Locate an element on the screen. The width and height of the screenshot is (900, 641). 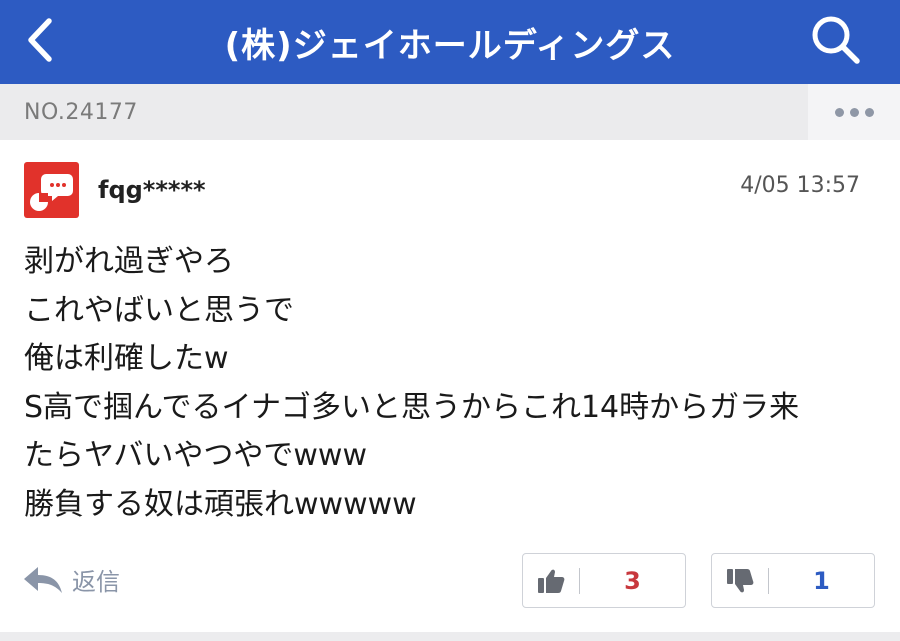
post-line: 勝負する奴は頑張れwwwww is located at coordinates (220, 504).